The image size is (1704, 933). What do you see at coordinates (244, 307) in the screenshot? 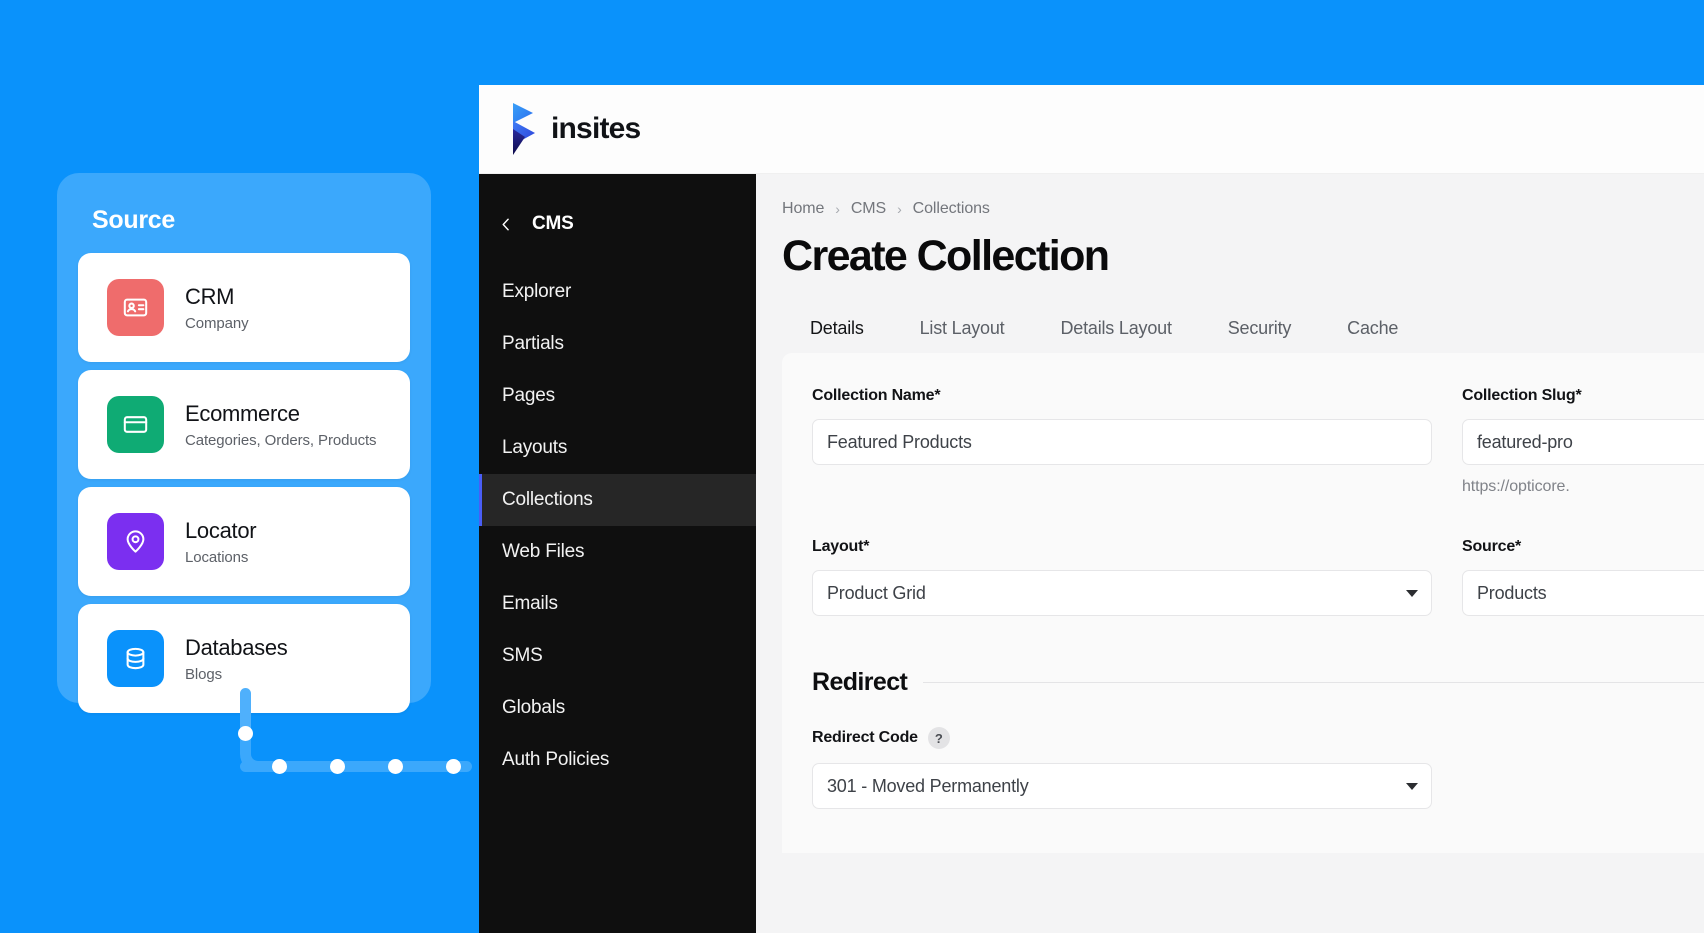
I see `source-card-crm: CRM Company` at bounding box center [244, 307].